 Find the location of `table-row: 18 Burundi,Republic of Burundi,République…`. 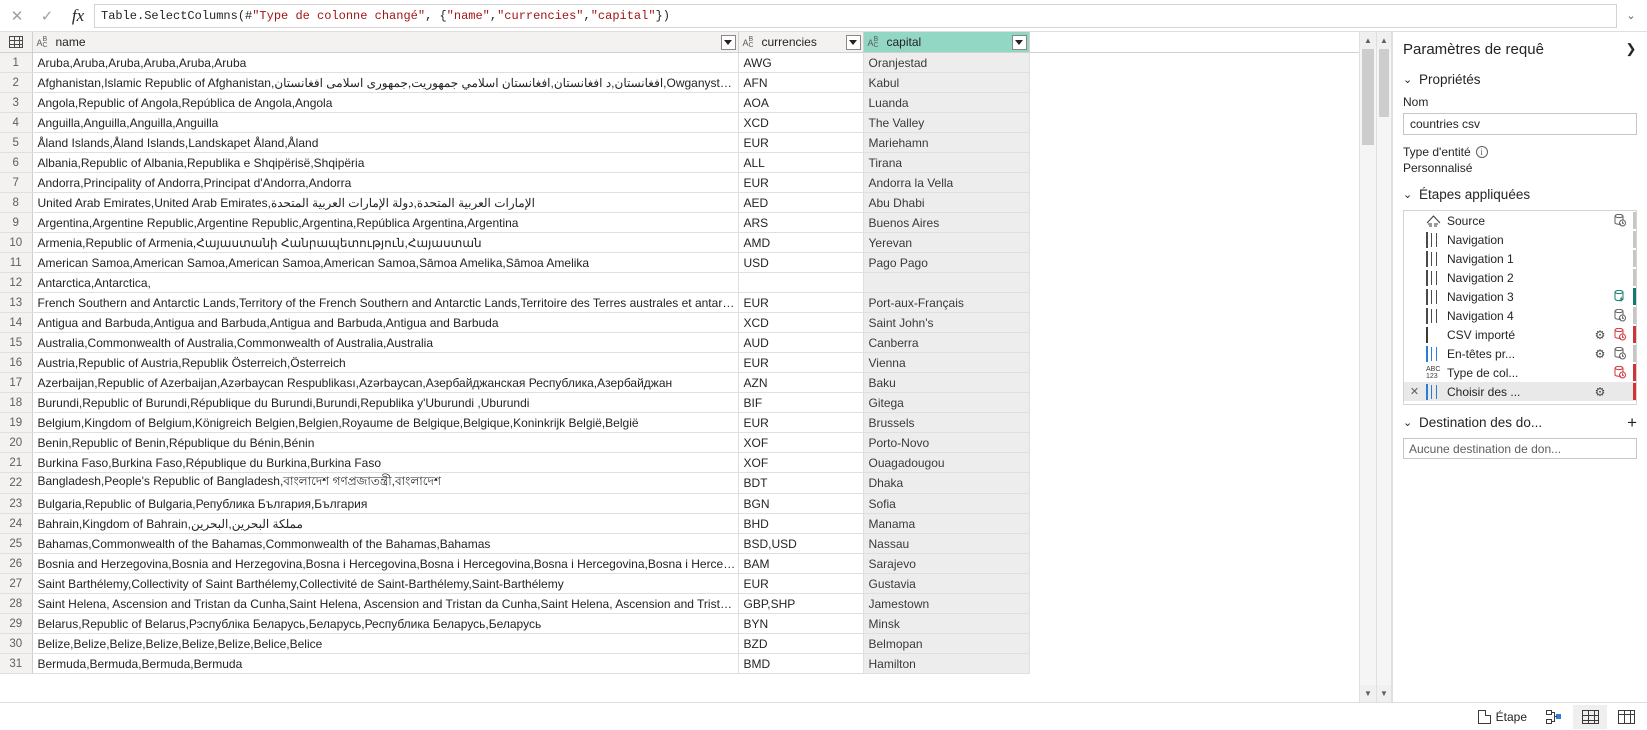

table-row: 18 Burundi,Republic of Burundi,République… is located at coordinates (679, 402).